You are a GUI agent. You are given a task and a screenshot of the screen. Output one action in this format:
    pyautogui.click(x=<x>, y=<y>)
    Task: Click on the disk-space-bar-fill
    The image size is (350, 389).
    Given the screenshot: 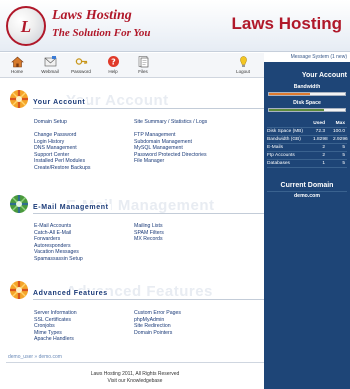 What is the action you would take?
    pyautogui.click(x=296, y=110)
    